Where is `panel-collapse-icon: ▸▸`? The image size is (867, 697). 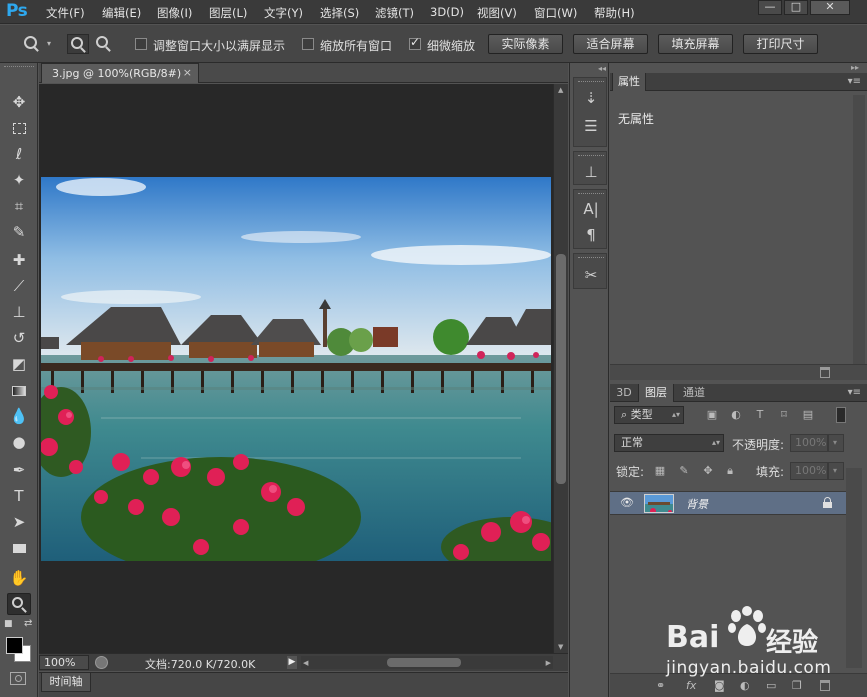
panel-collapse-icon: ▸▸ is located at coordinates (855, 67).